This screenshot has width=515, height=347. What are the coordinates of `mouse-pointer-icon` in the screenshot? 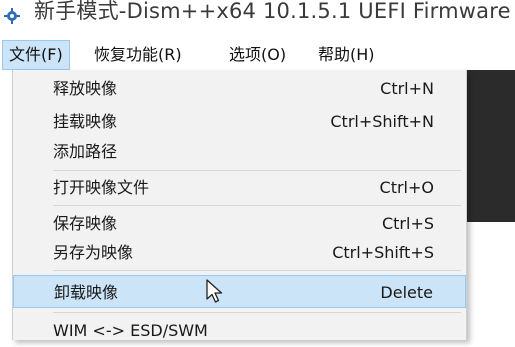 It's located at (214, 291).